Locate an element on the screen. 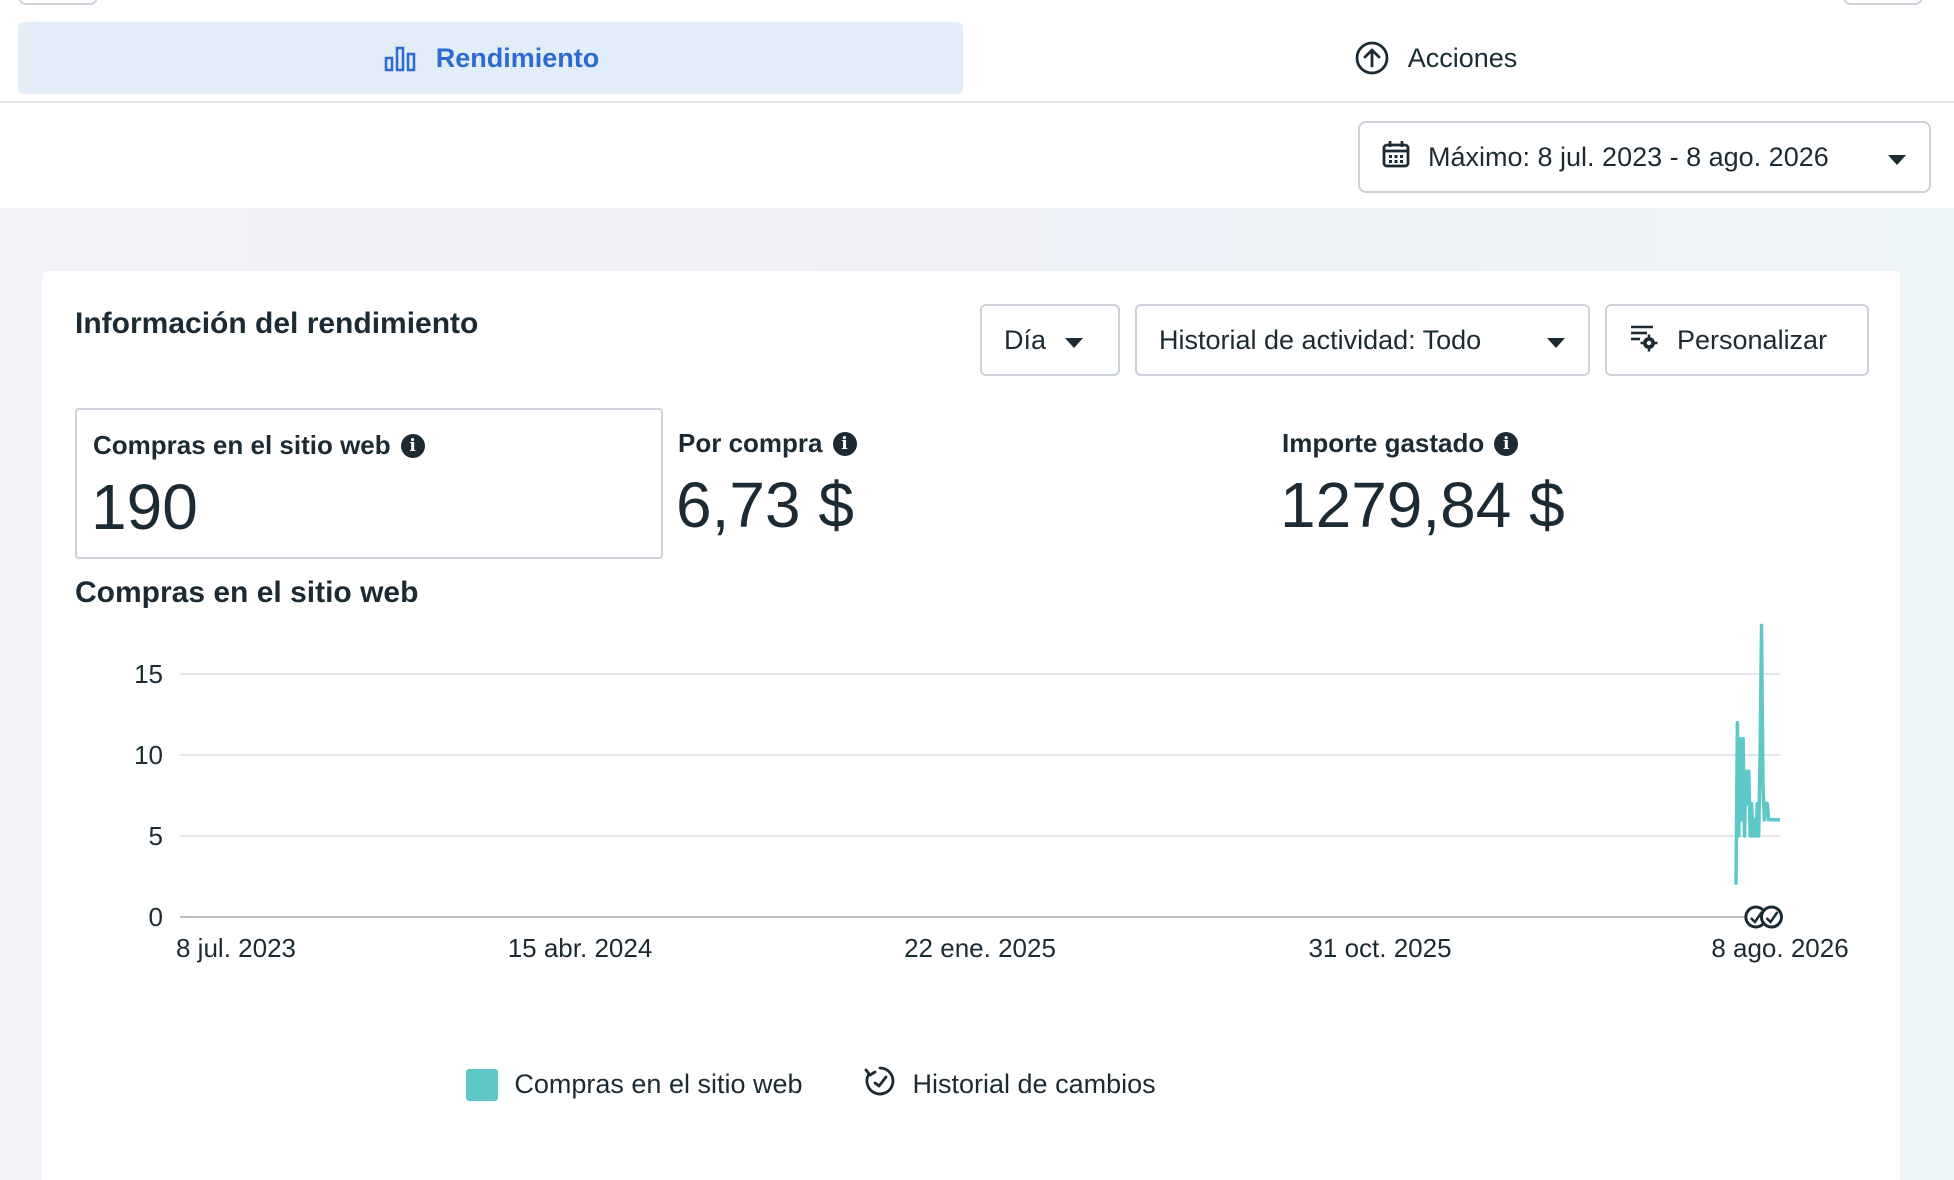 This screenshot has height=1180, width=1954. legend-item-history: Historial de cambios is located at coordinates (1009, 1084).